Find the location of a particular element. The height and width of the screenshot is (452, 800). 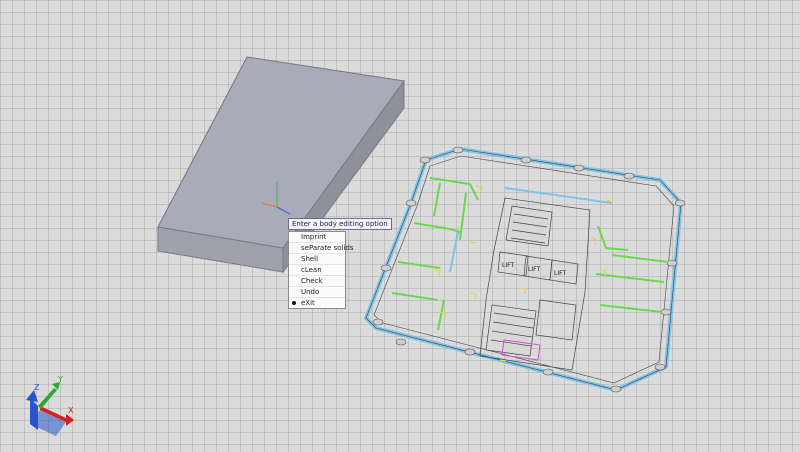

menu-item-imprint: Imprint is located at coordinates (317, 237).